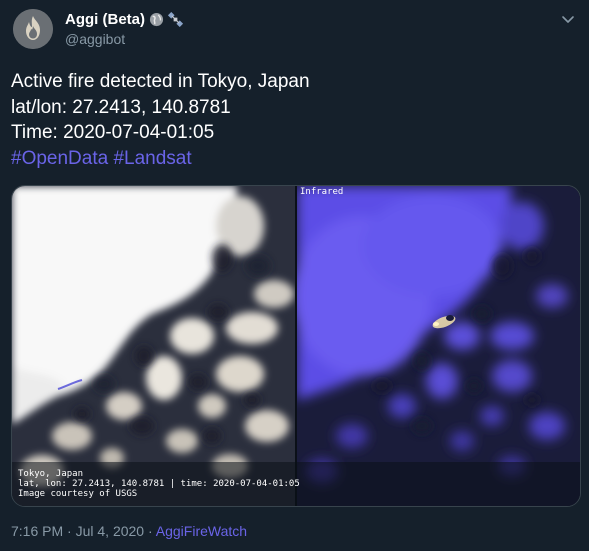 This screenshot has height=551, width=589. Describe the element at coordinates (152, 158) in the screenshot. I see `hashtag-link: #Landsat` at that location.